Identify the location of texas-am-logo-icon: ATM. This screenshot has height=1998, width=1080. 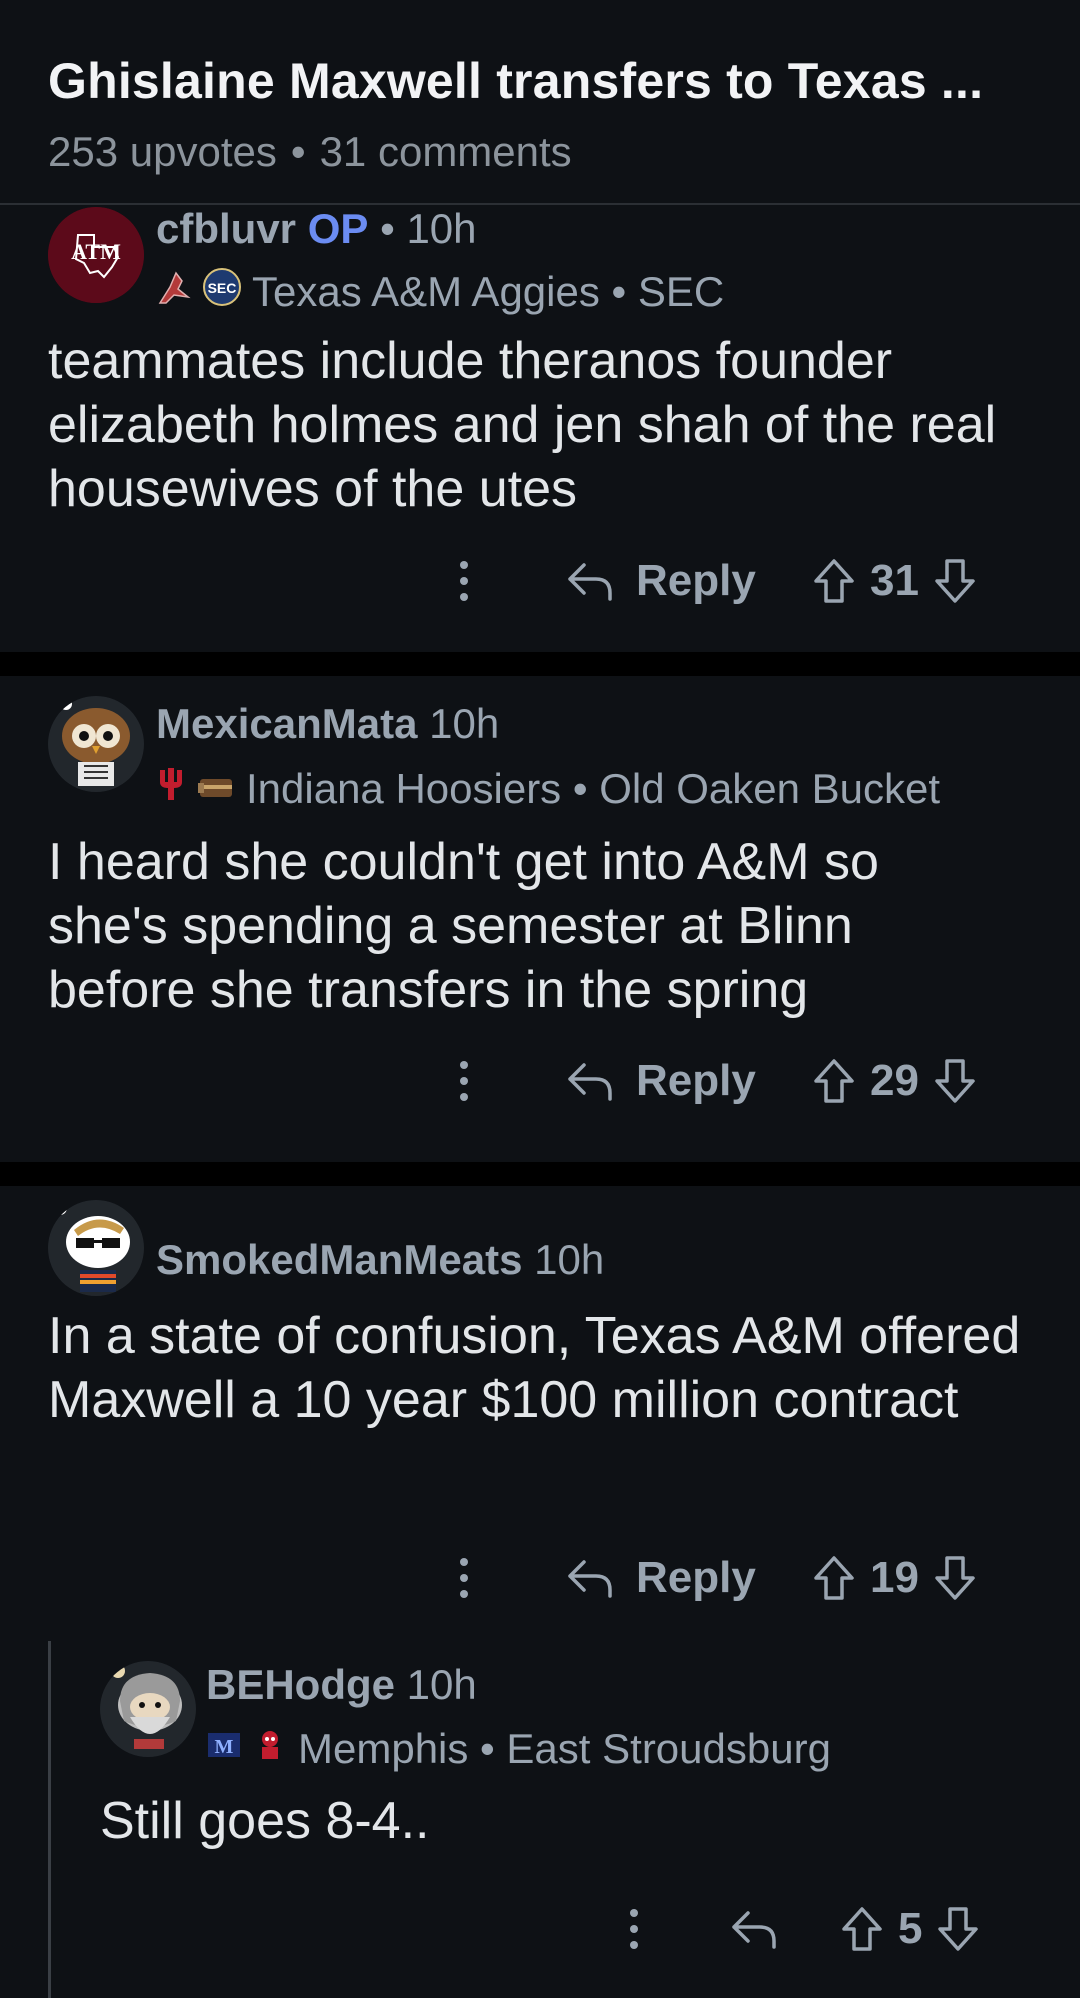
(96, 255).